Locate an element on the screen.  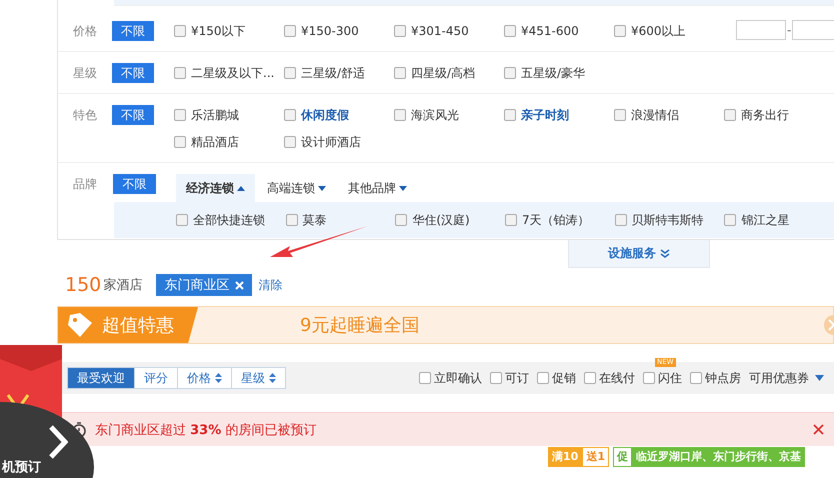
filter-option: 五星级/豪华 is located at coordinates (559, 73).